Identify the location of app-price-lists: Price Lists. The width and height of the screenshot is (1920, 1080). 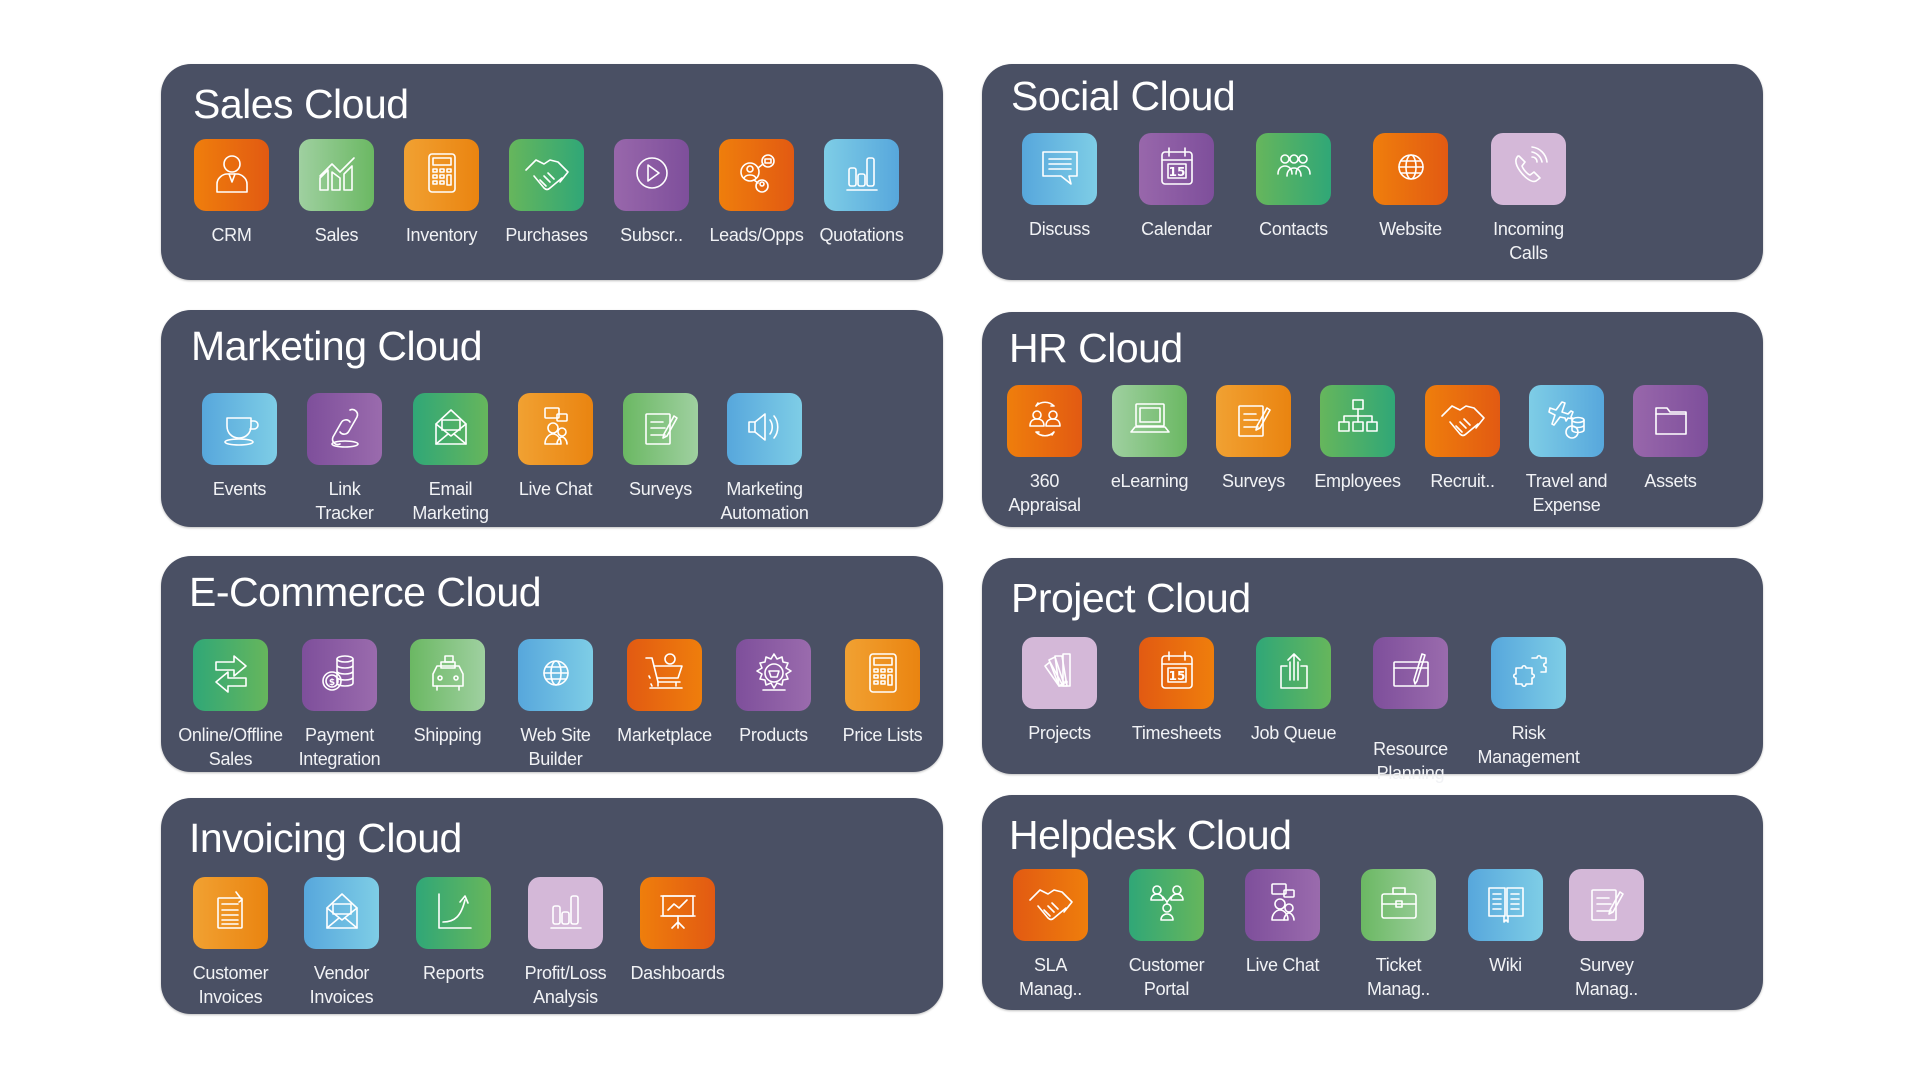
(883, 692).